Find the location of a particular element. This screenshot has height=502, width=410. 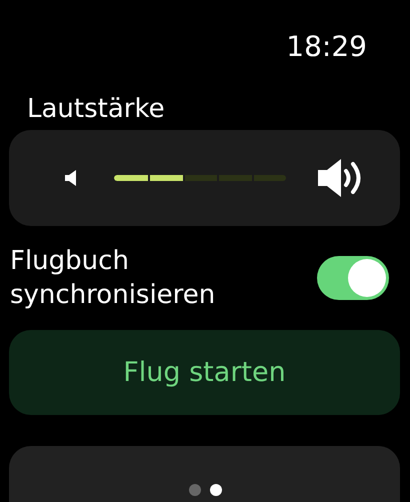

toggle-label: Flugbuch synchronisieren is located at coordinates (113, 278).